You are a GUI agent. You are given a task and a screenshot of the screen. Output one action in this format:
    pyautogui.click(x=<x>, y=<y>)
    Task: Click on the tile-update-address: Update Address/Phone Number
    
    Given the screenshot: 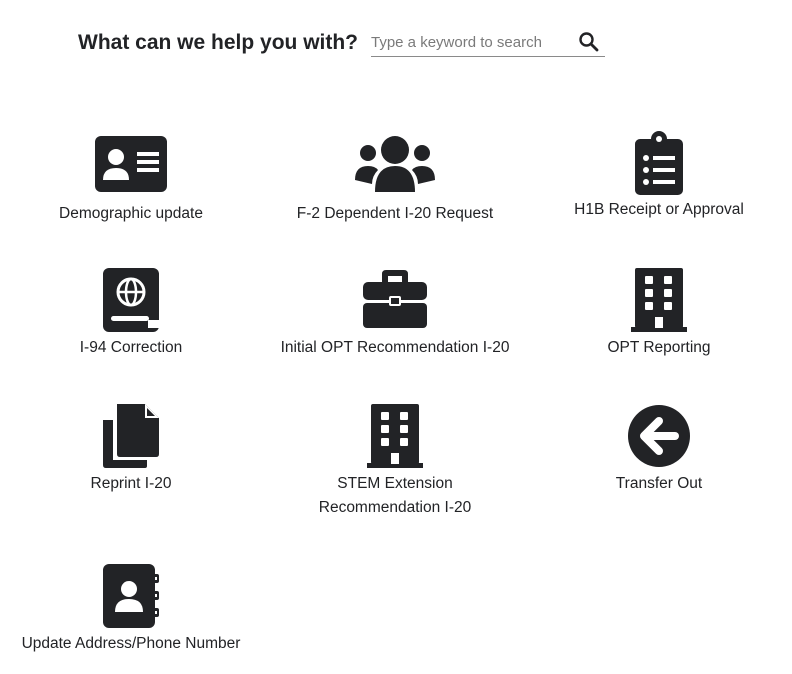 What is the action you would take?
    pyautogui.click(x=131, y=610)
    